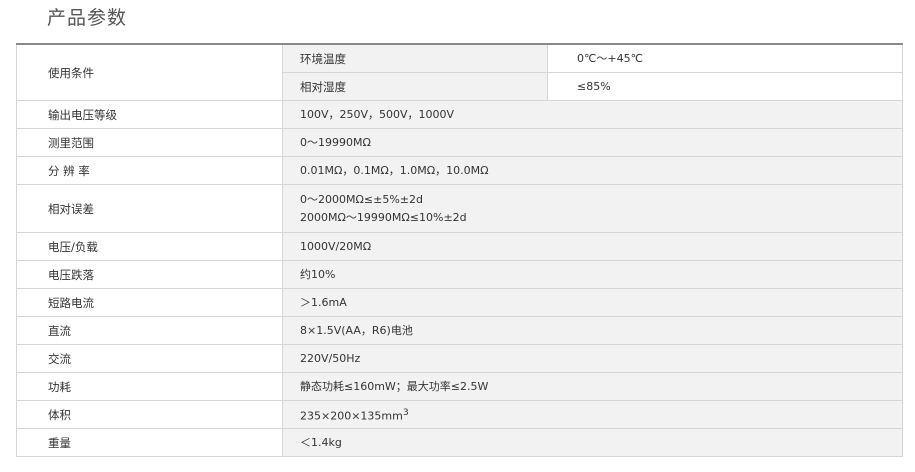  I want to click on row-label: 输出电压等级, so click(149, 114).